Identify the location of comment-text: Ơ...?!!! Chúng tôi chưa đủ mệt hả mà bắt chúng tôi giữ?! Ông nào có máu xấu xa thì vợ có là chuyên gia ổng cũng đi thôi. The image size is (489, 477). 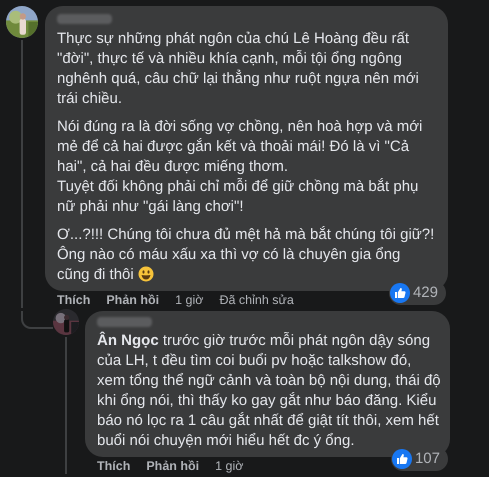
(245, 254).